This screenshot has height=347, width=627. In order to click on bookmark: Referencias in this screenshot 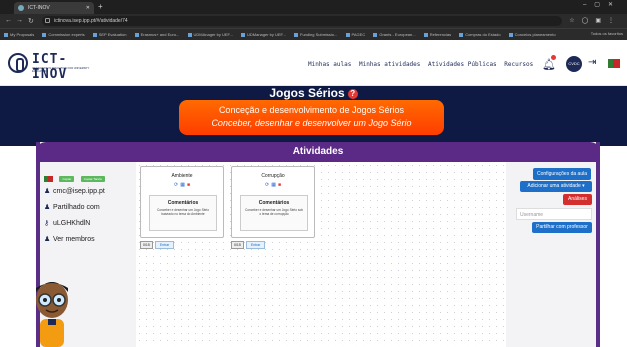, I will do `click(437, 34)`.